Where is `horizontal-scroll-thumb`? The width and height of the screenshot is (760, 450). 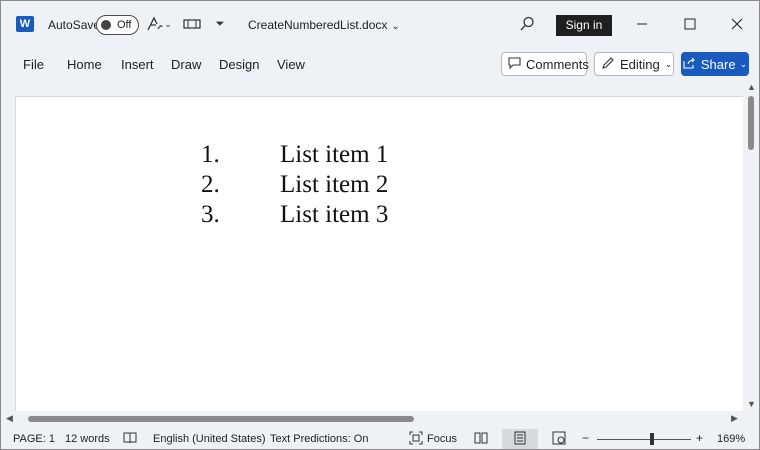
horizontal-scroll-thumb is located at coordinates (221, 419).